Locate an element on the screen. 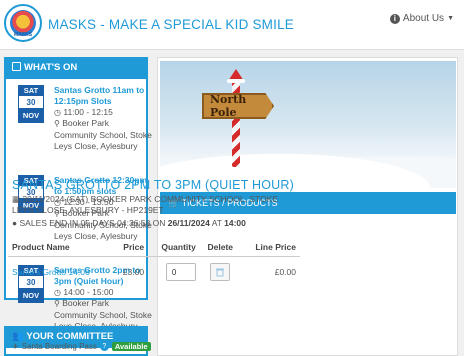 This screenshot has width=464, height=356. col-delete: Delete is located at coordinates (220, 247).